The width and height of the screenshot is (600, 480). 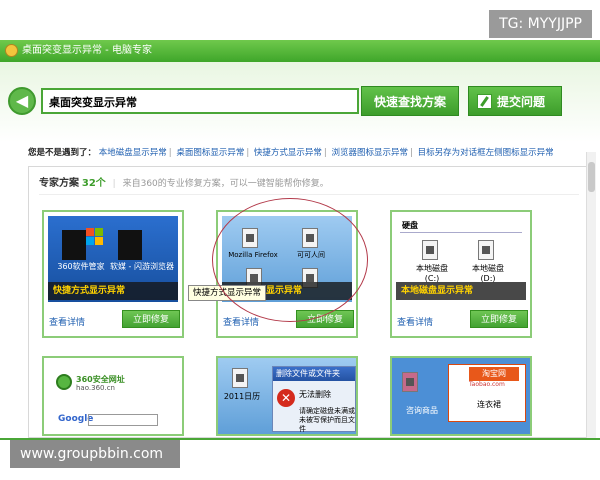 I want to click on solution-card: 2011日历 删除文件或文件夹 ✕ 无法删除 请确定磁盘未满或未被写保护而且文件, so click(x=287, y=396).